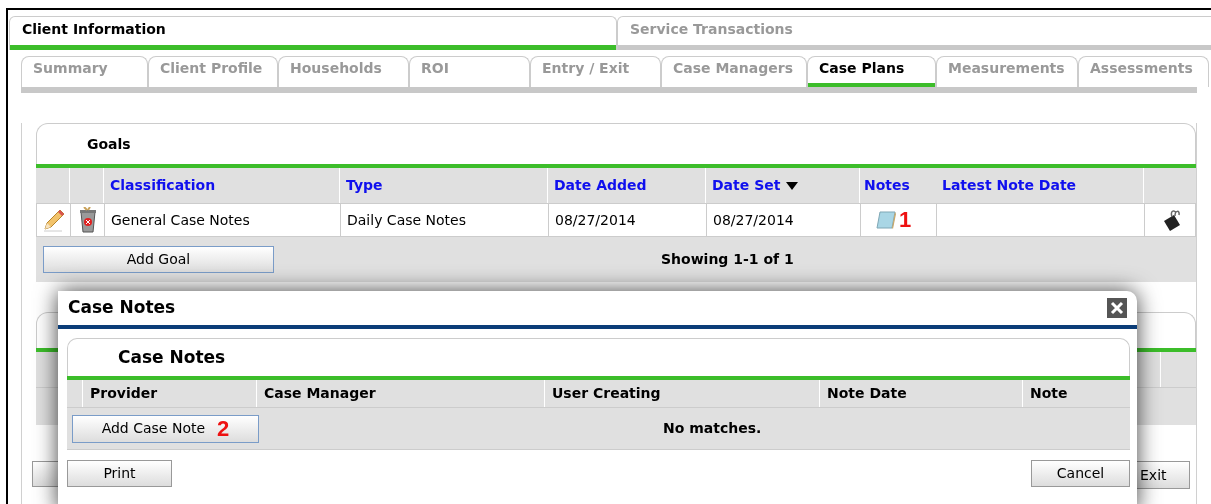 Image resolution: width=1211 pixels, height=504 pixels. What do you see at coordinates (746, 185) in the screenshot?
I see `column-header: Date Set` at bounding box center [746, 185].